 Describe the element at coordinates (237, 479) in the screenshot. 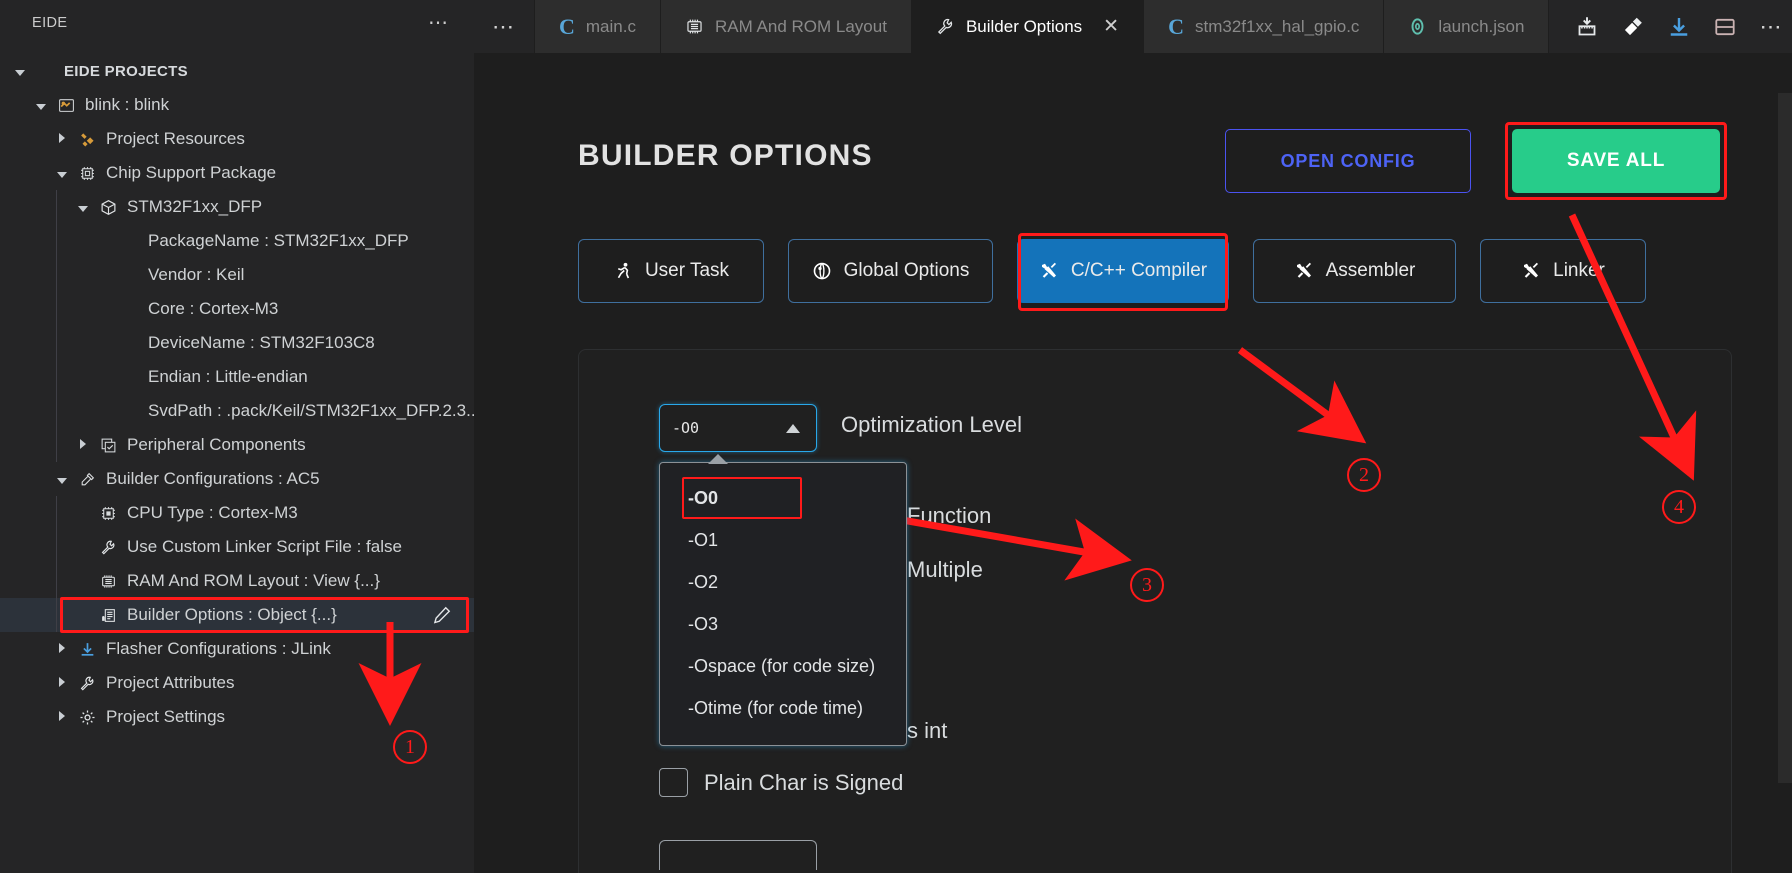

I see `tree-item: Builder Configurations : AC5` at that location.